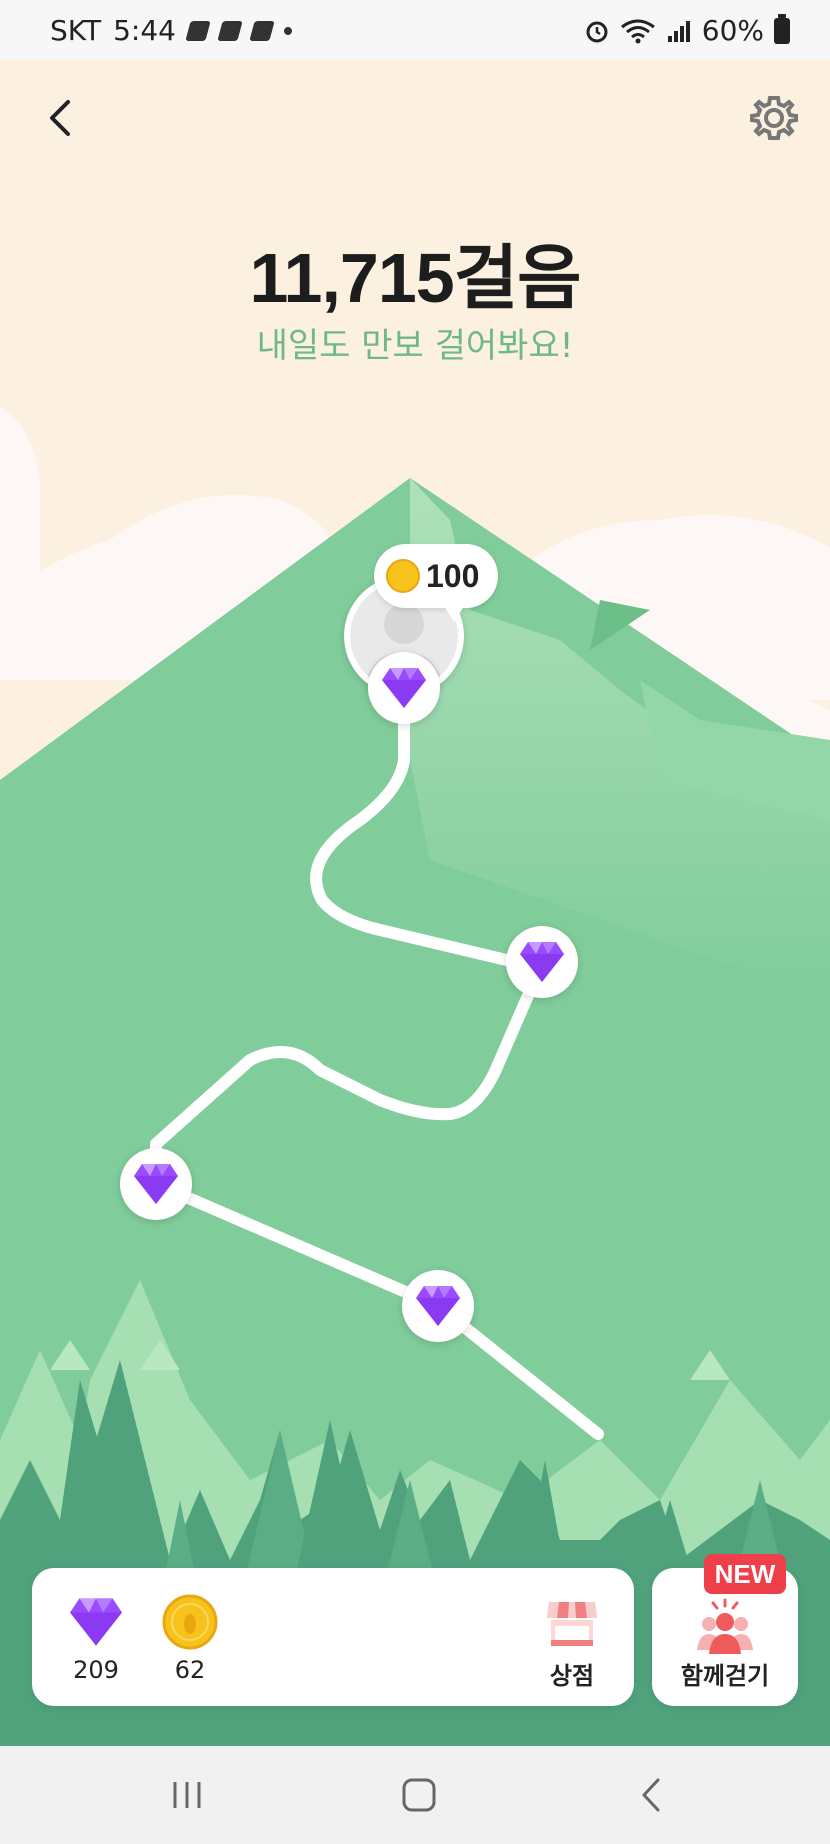 Image resolution: width=830 pixels, height=1844 pixels. What do you see at coordinates (415, 278) in the screenshot?
I see `step-count: 11,715걸음` at bounding box center [415, 278].